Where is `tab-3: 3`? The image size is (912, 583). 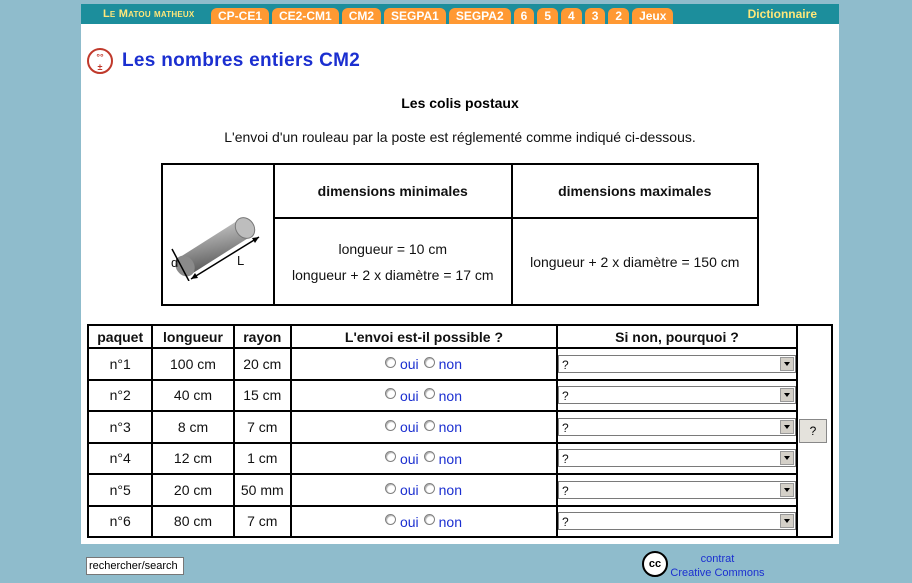 tab-3: 3 is located at coordinates (595, 16).